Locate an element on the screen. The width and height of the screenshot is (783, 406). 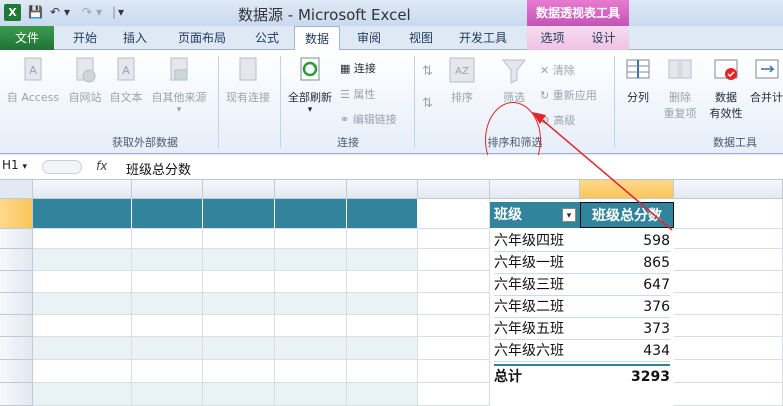
callout-arrow is located at coordinates (602, 171).